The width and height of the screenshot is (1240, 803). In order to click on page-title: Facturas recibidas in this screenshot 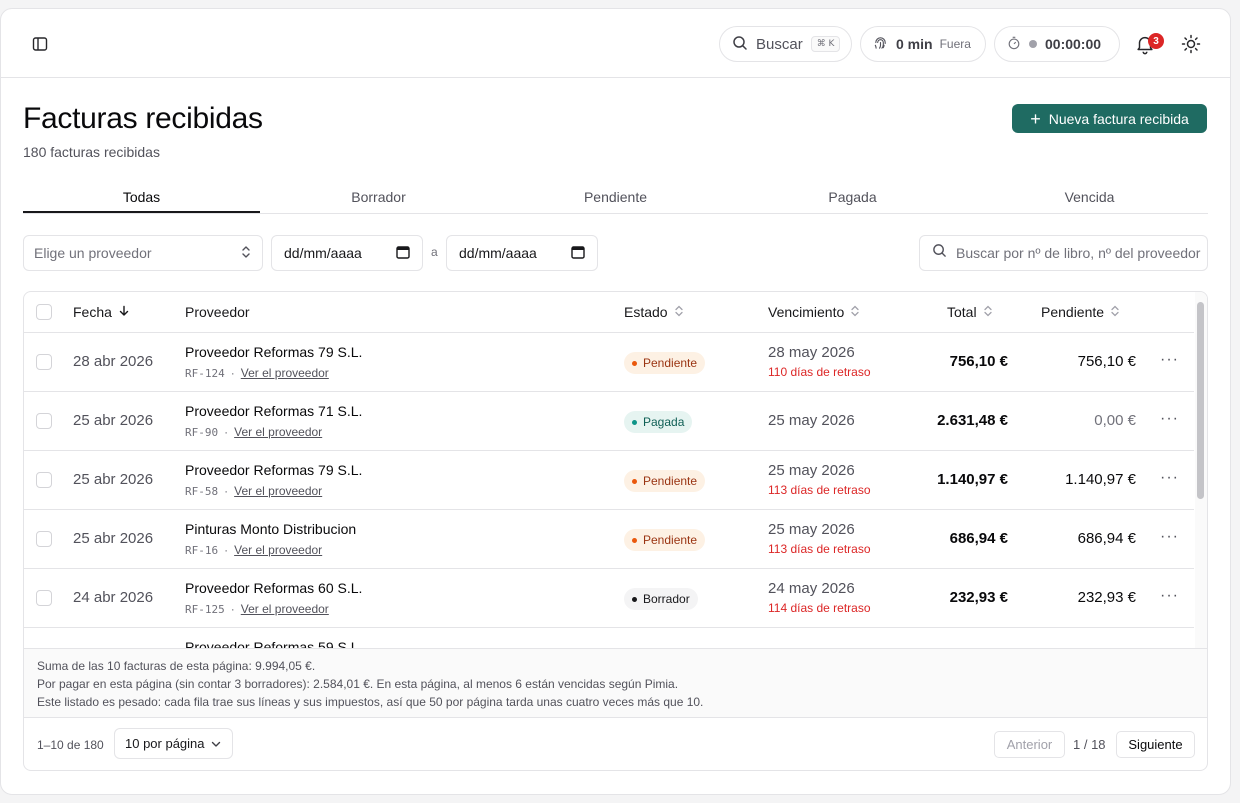, I will do `click(143, 118)`.